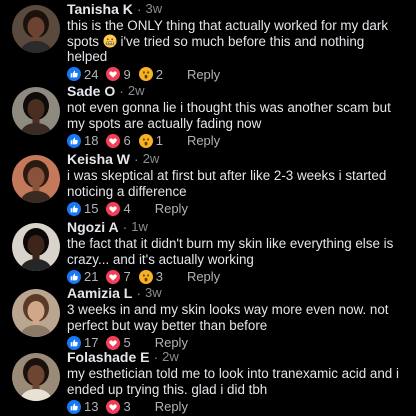  What do you see at coordinates (82, 276) in the screenshot?
I see `like-reaction: 21` at bounding box center [82, 276].